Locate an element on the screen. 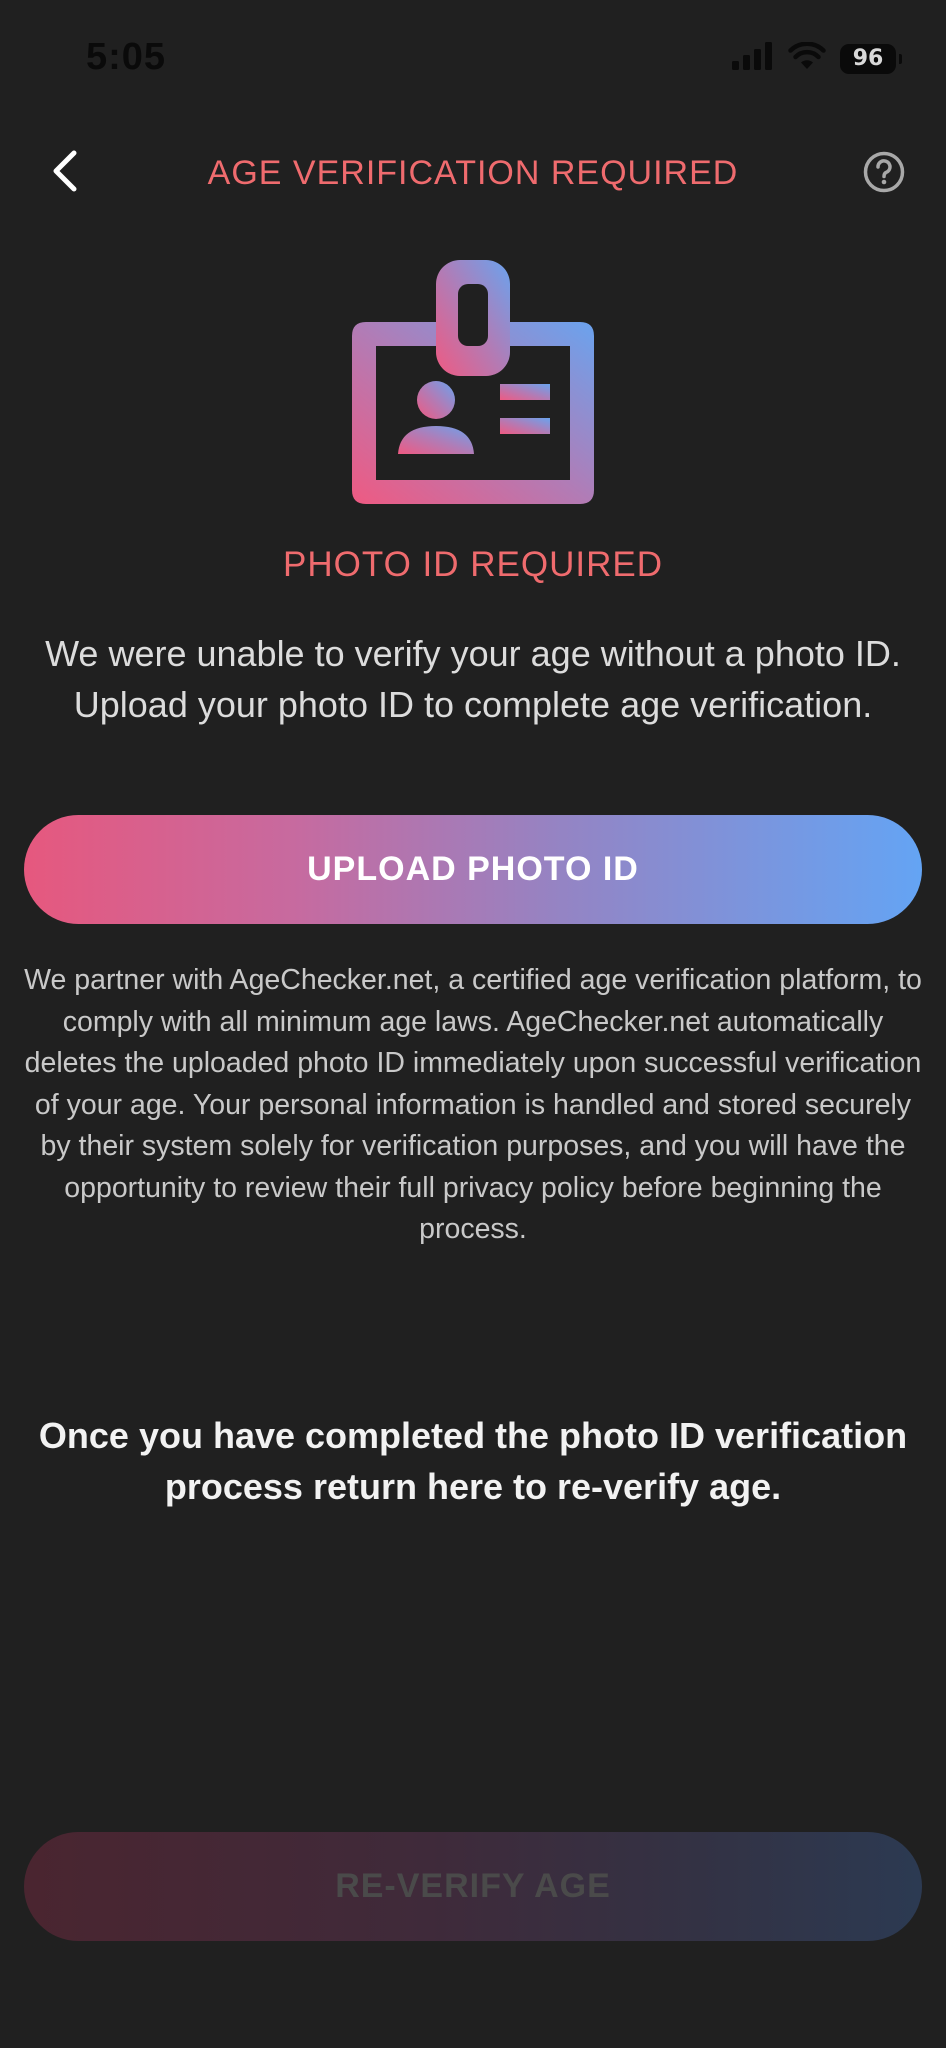 This screenshot has height=2048, width=946. cellular-signal-icon is located at coordinates (753, 58).